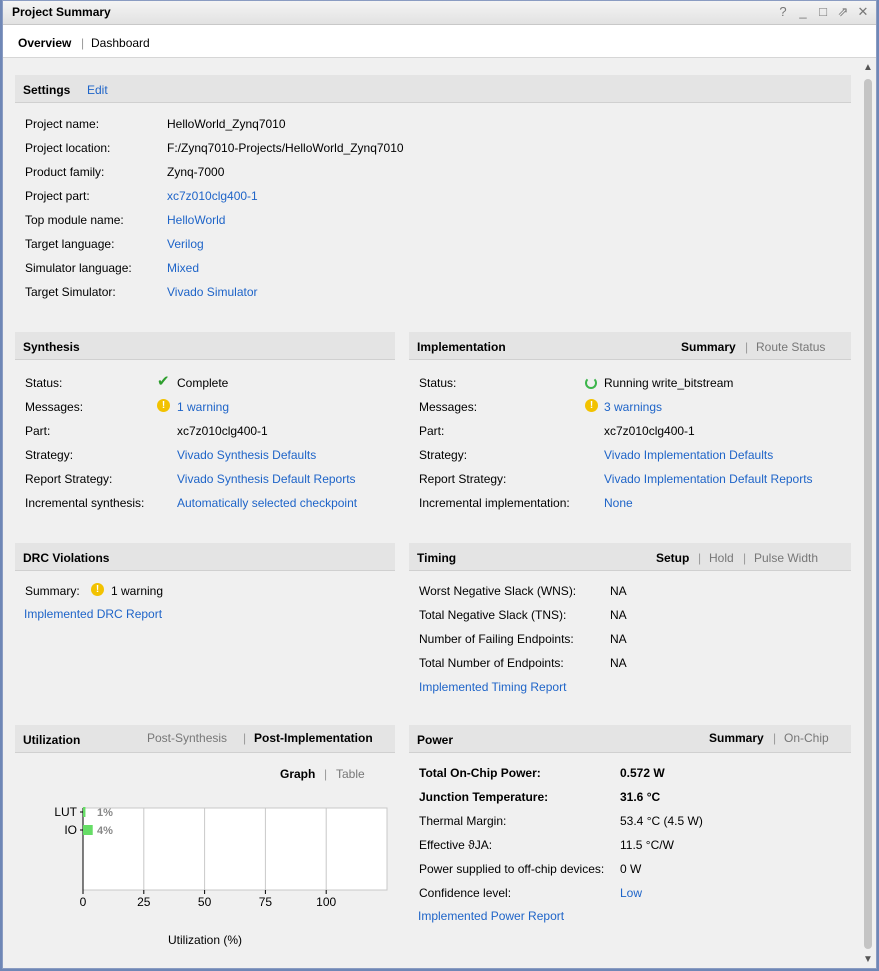 The height and width of the screenshot is (971, 879). I want to click on settings-row-value: Mixed, so click(183, 268).